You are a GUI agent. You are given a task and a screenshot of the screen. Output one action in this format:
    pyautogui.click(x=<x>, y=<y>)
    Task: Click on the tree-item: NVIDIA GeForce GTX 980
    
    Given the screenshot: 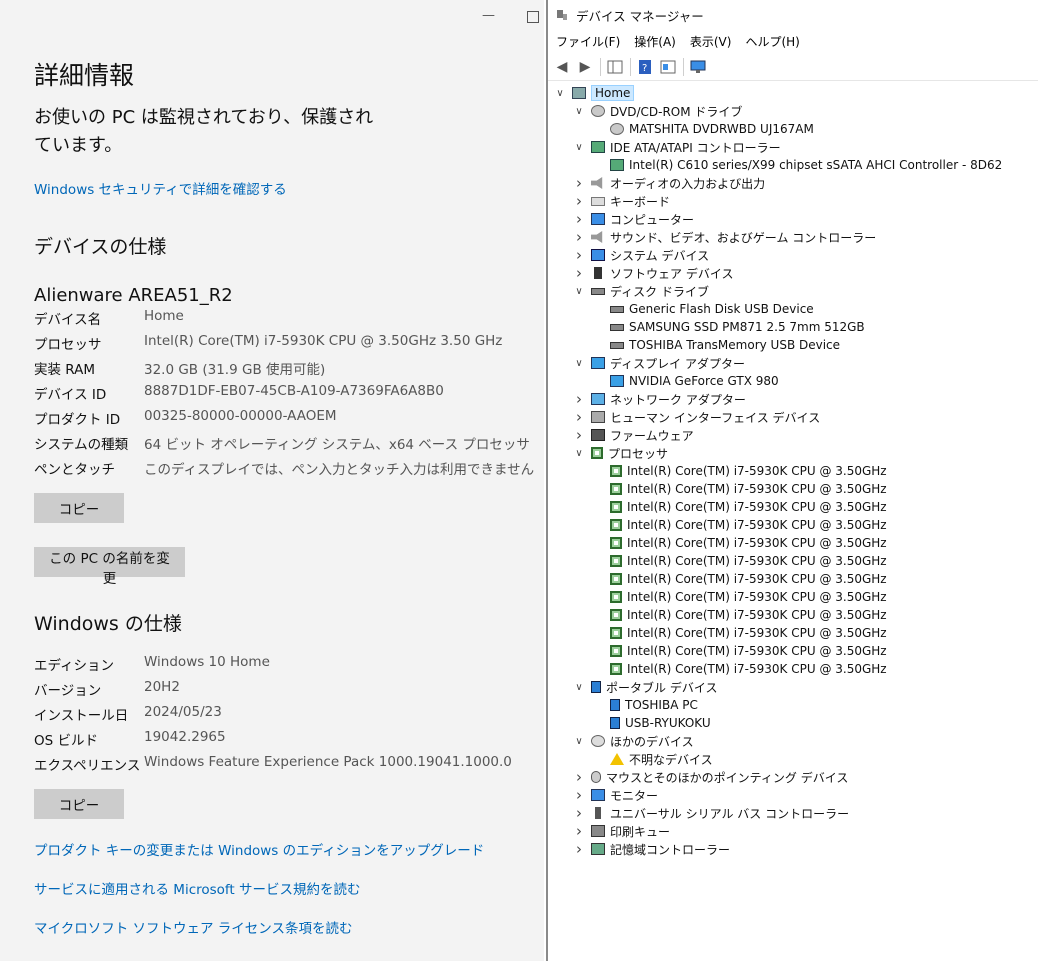 What is the action you would take?
    pyautogui.click(x=685, y=381)
    